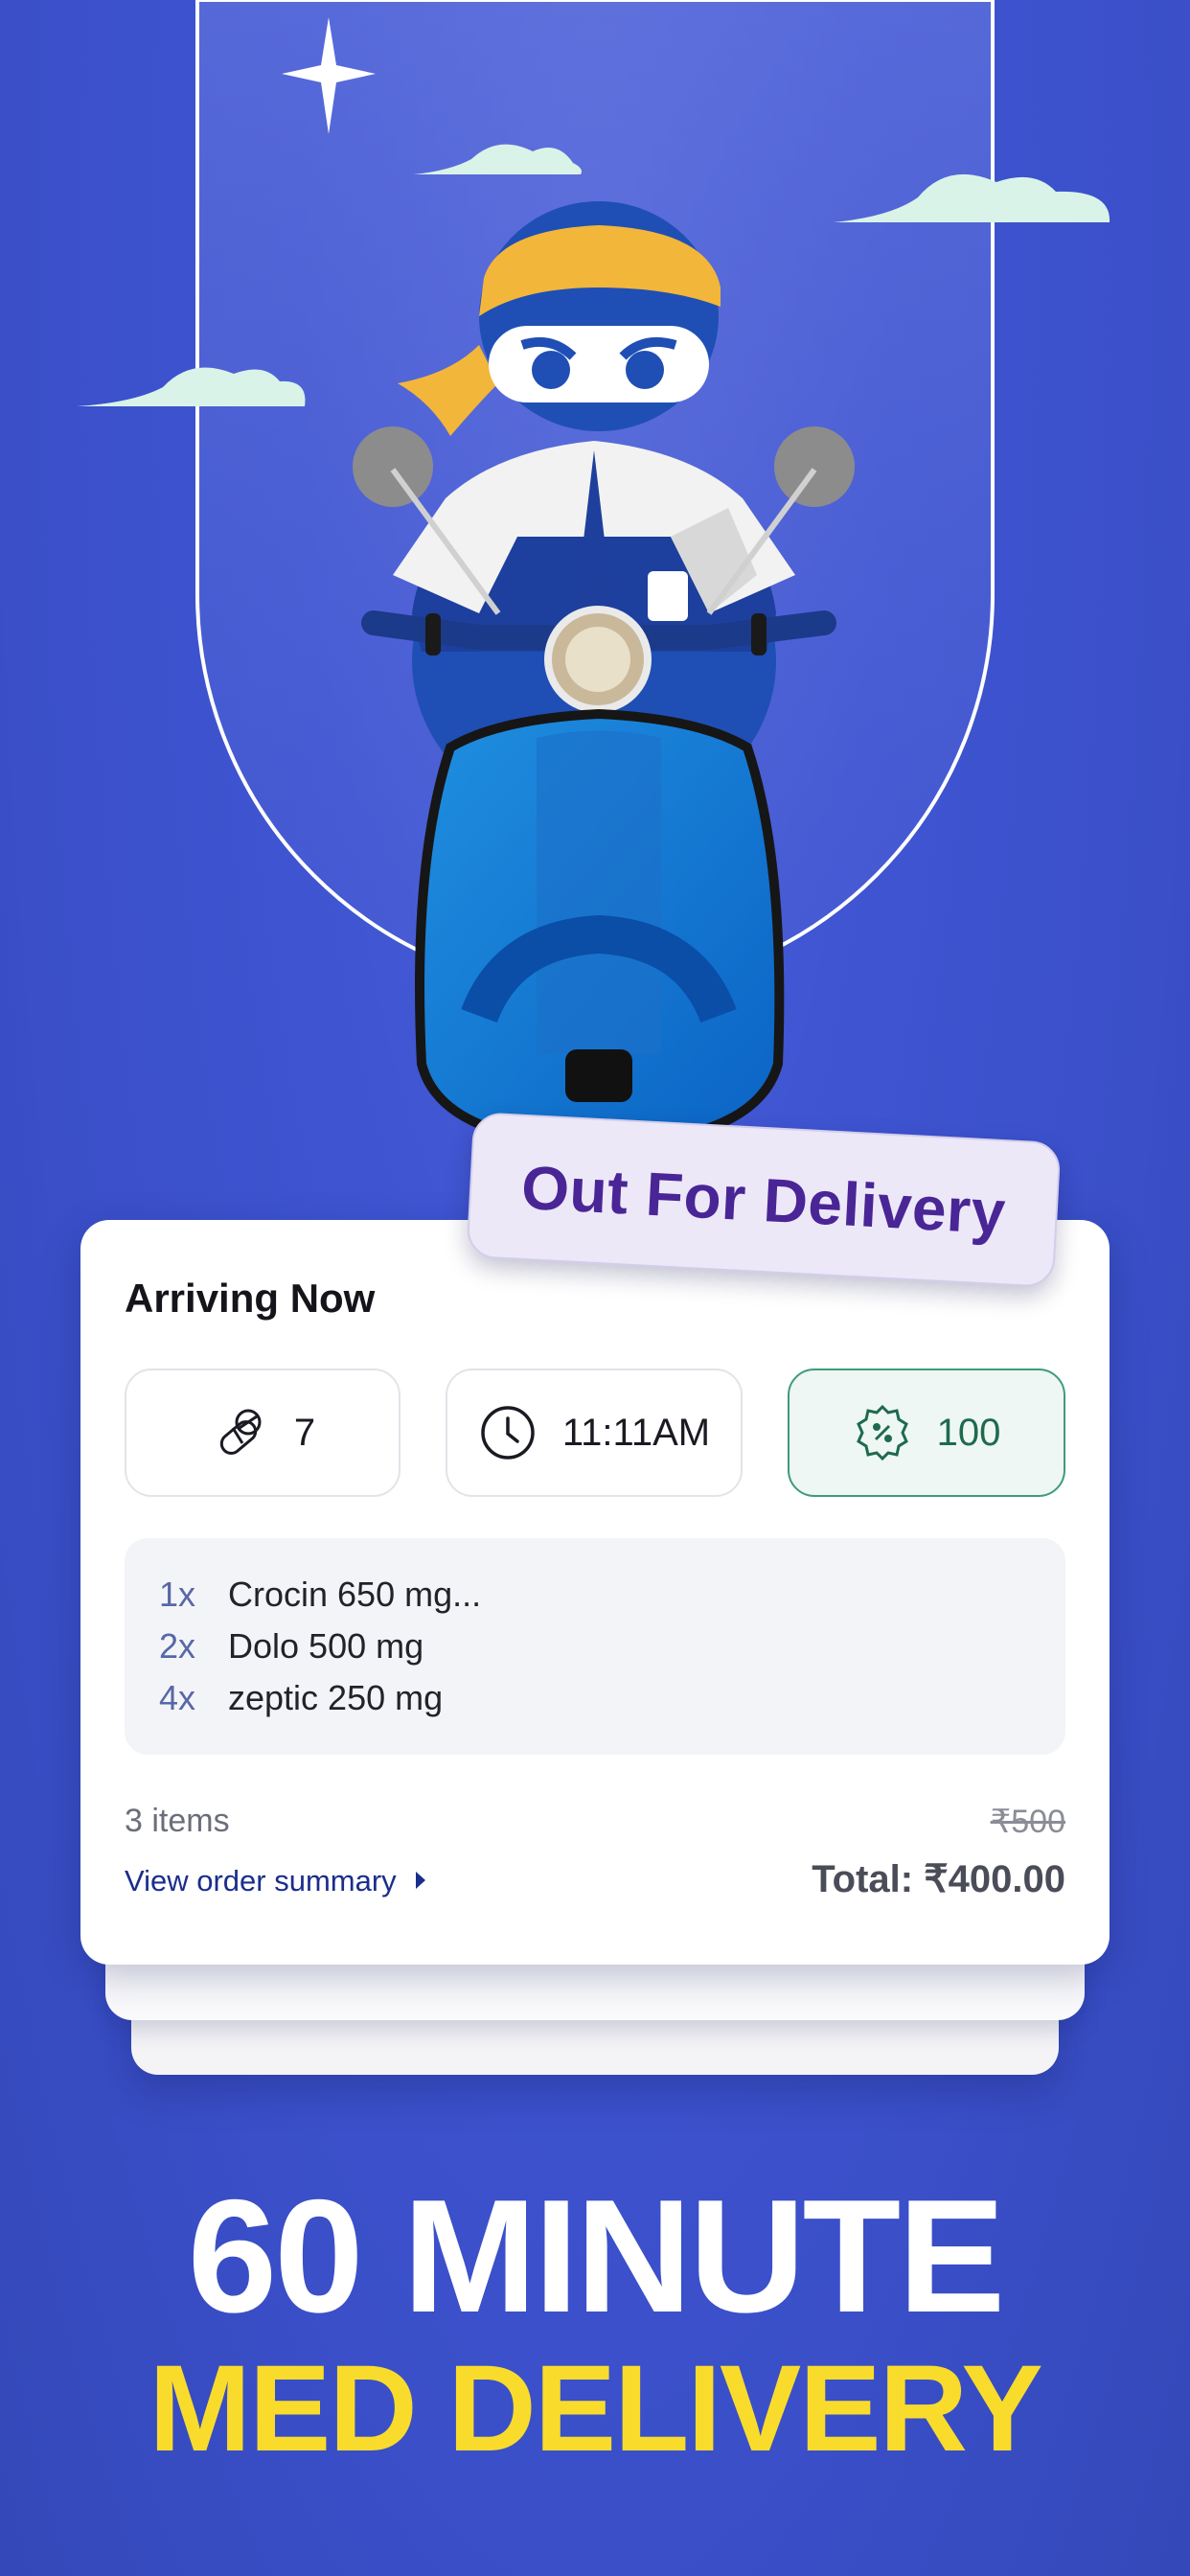 The image size is (1190, 2576). Describe the element at coordinates (1028, 1822) in the screenshot. I see `original-price: ₹500` at that location.